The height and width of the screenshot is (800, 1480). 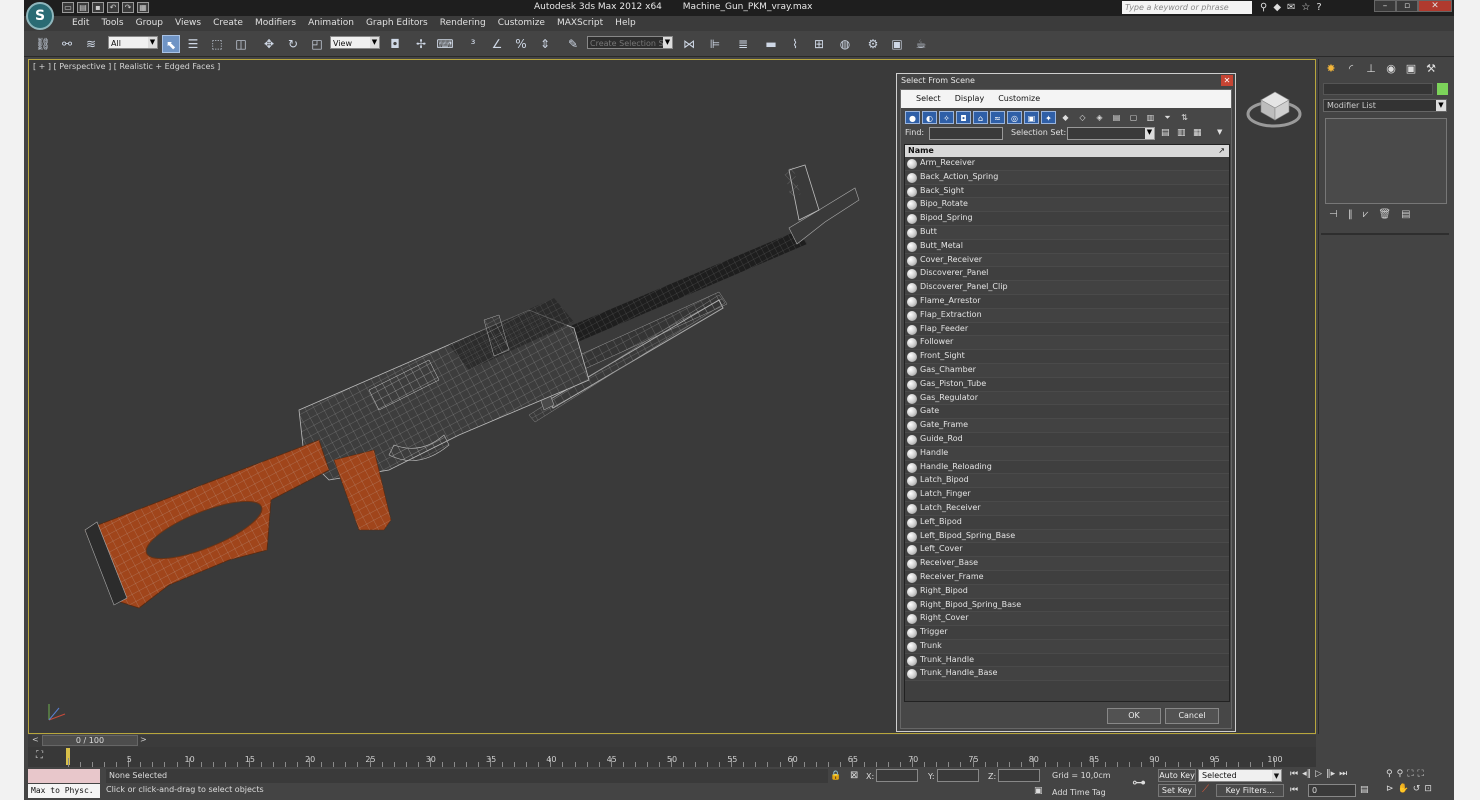 I want to click on list-item: Back_Action_Spring, so click(x=1067, y=177).